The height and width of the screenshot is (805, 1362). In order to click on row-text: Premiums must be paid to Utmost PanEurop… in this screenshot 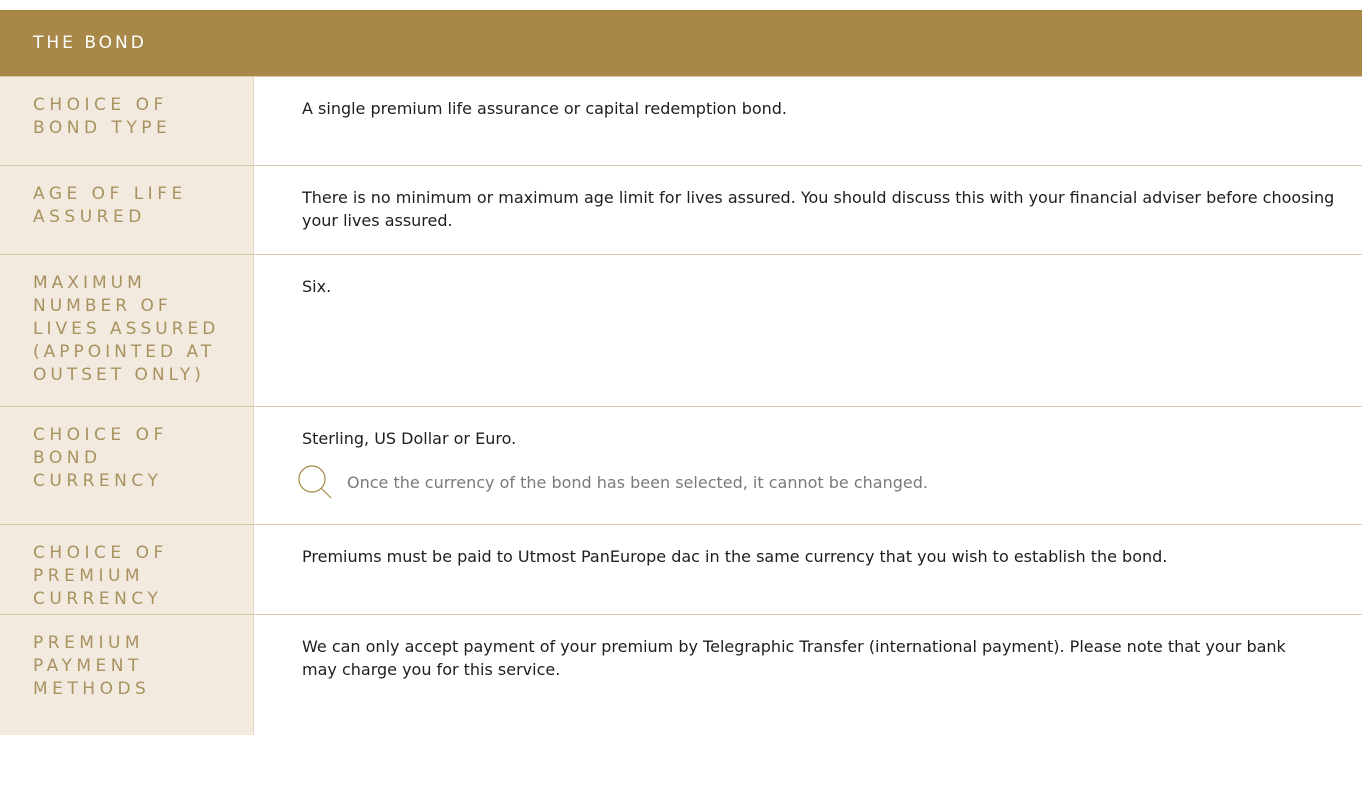, I will do `click(735, 556)`.